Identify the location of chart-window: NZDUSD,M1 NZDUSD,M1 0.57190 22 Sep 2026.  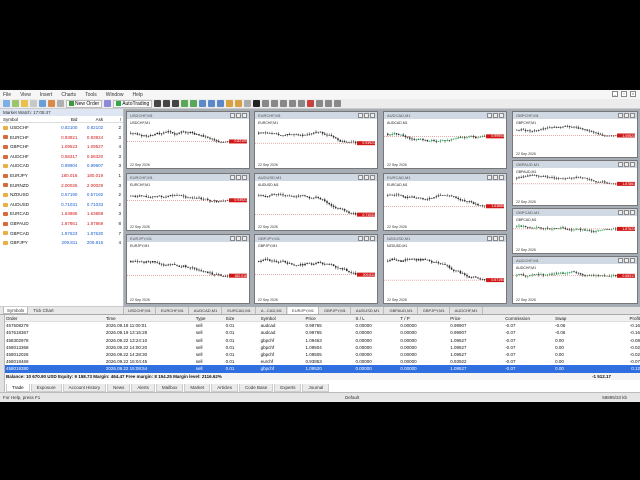
(445, 269).